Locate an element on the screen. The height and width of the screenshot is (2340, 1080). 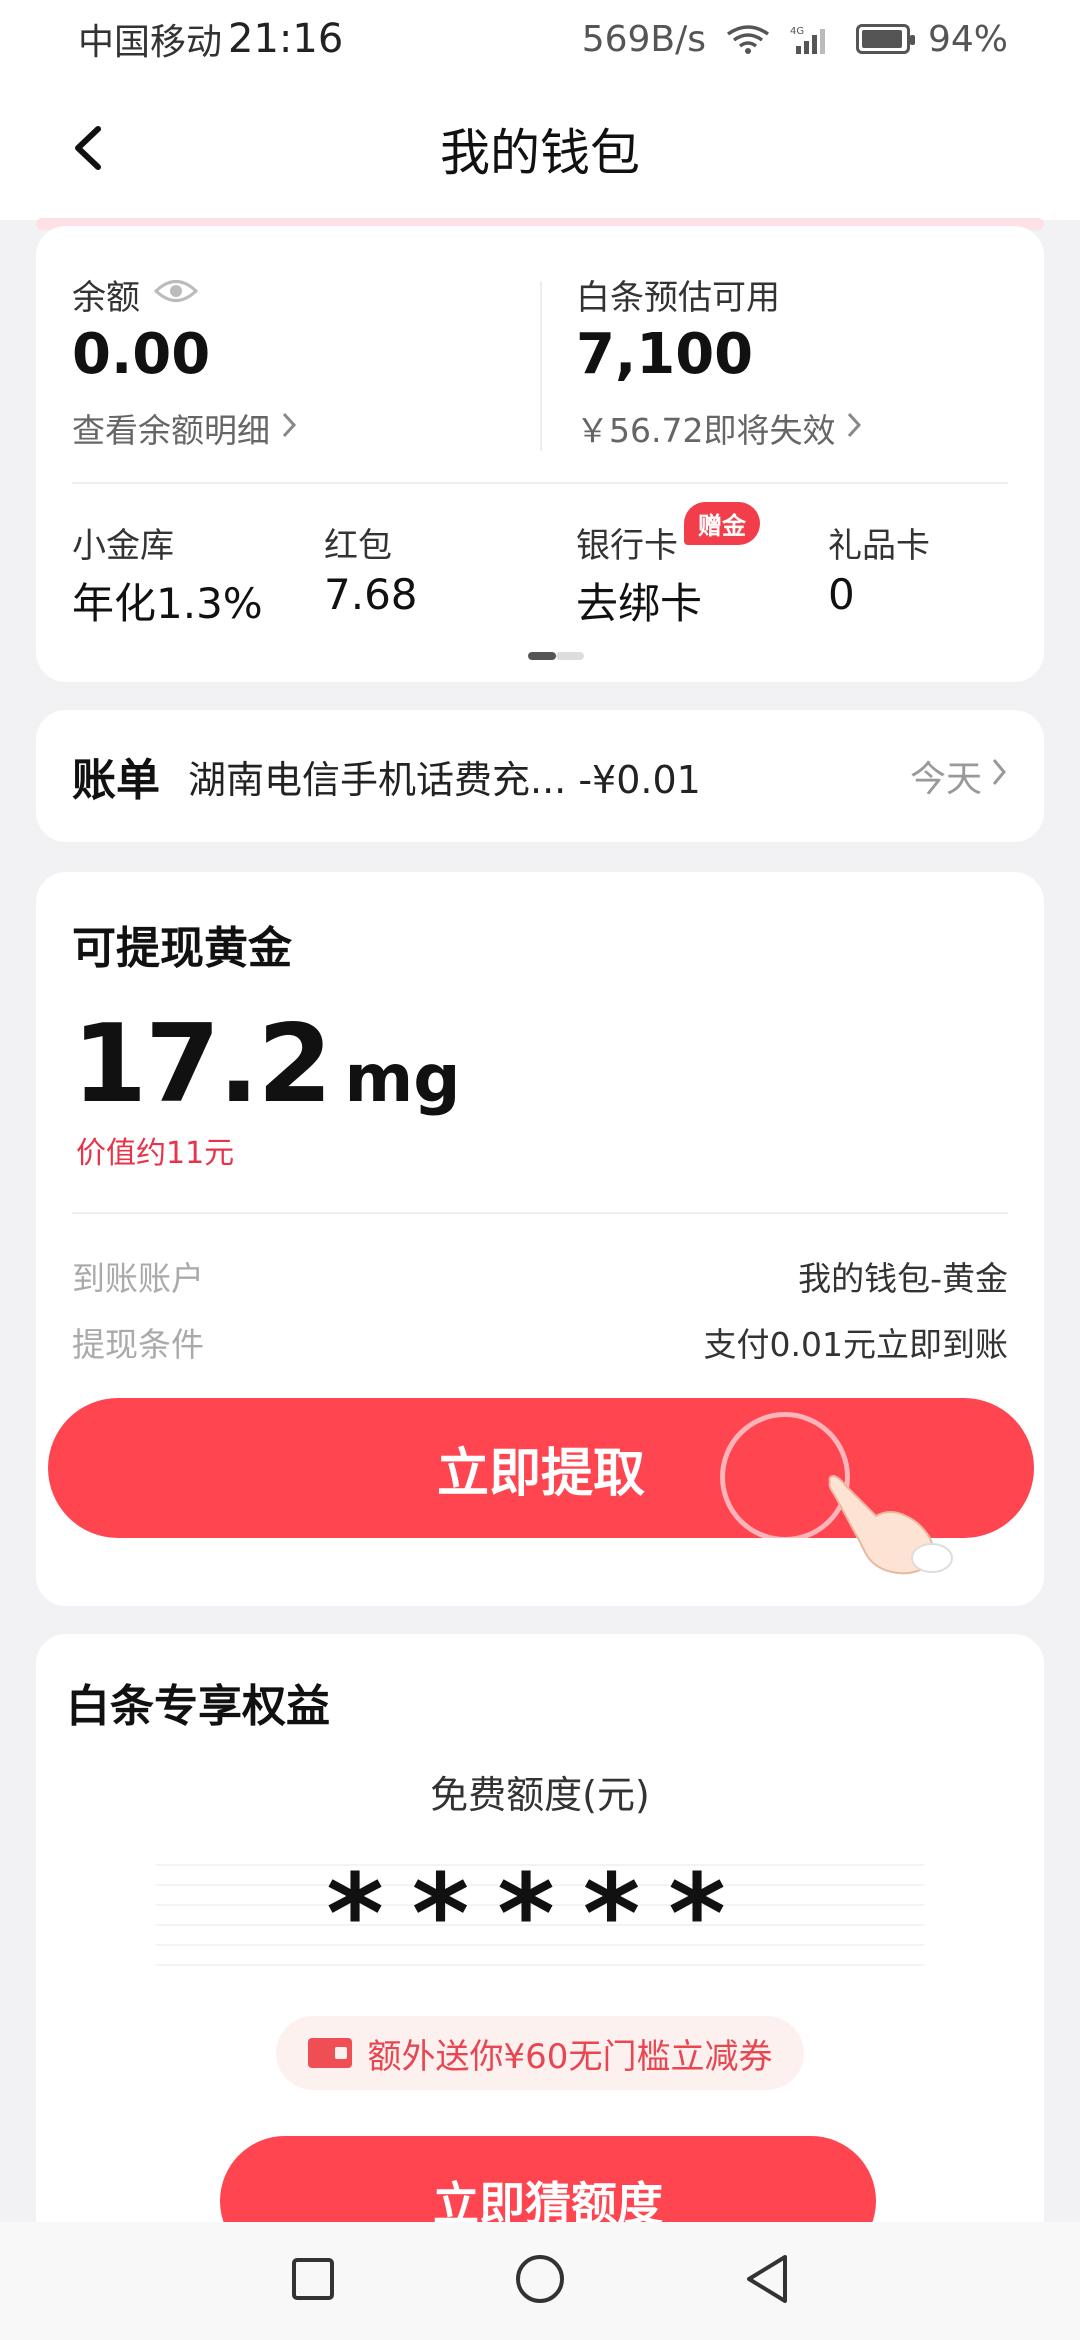
home-icon is located at coordinates (540, 2281).